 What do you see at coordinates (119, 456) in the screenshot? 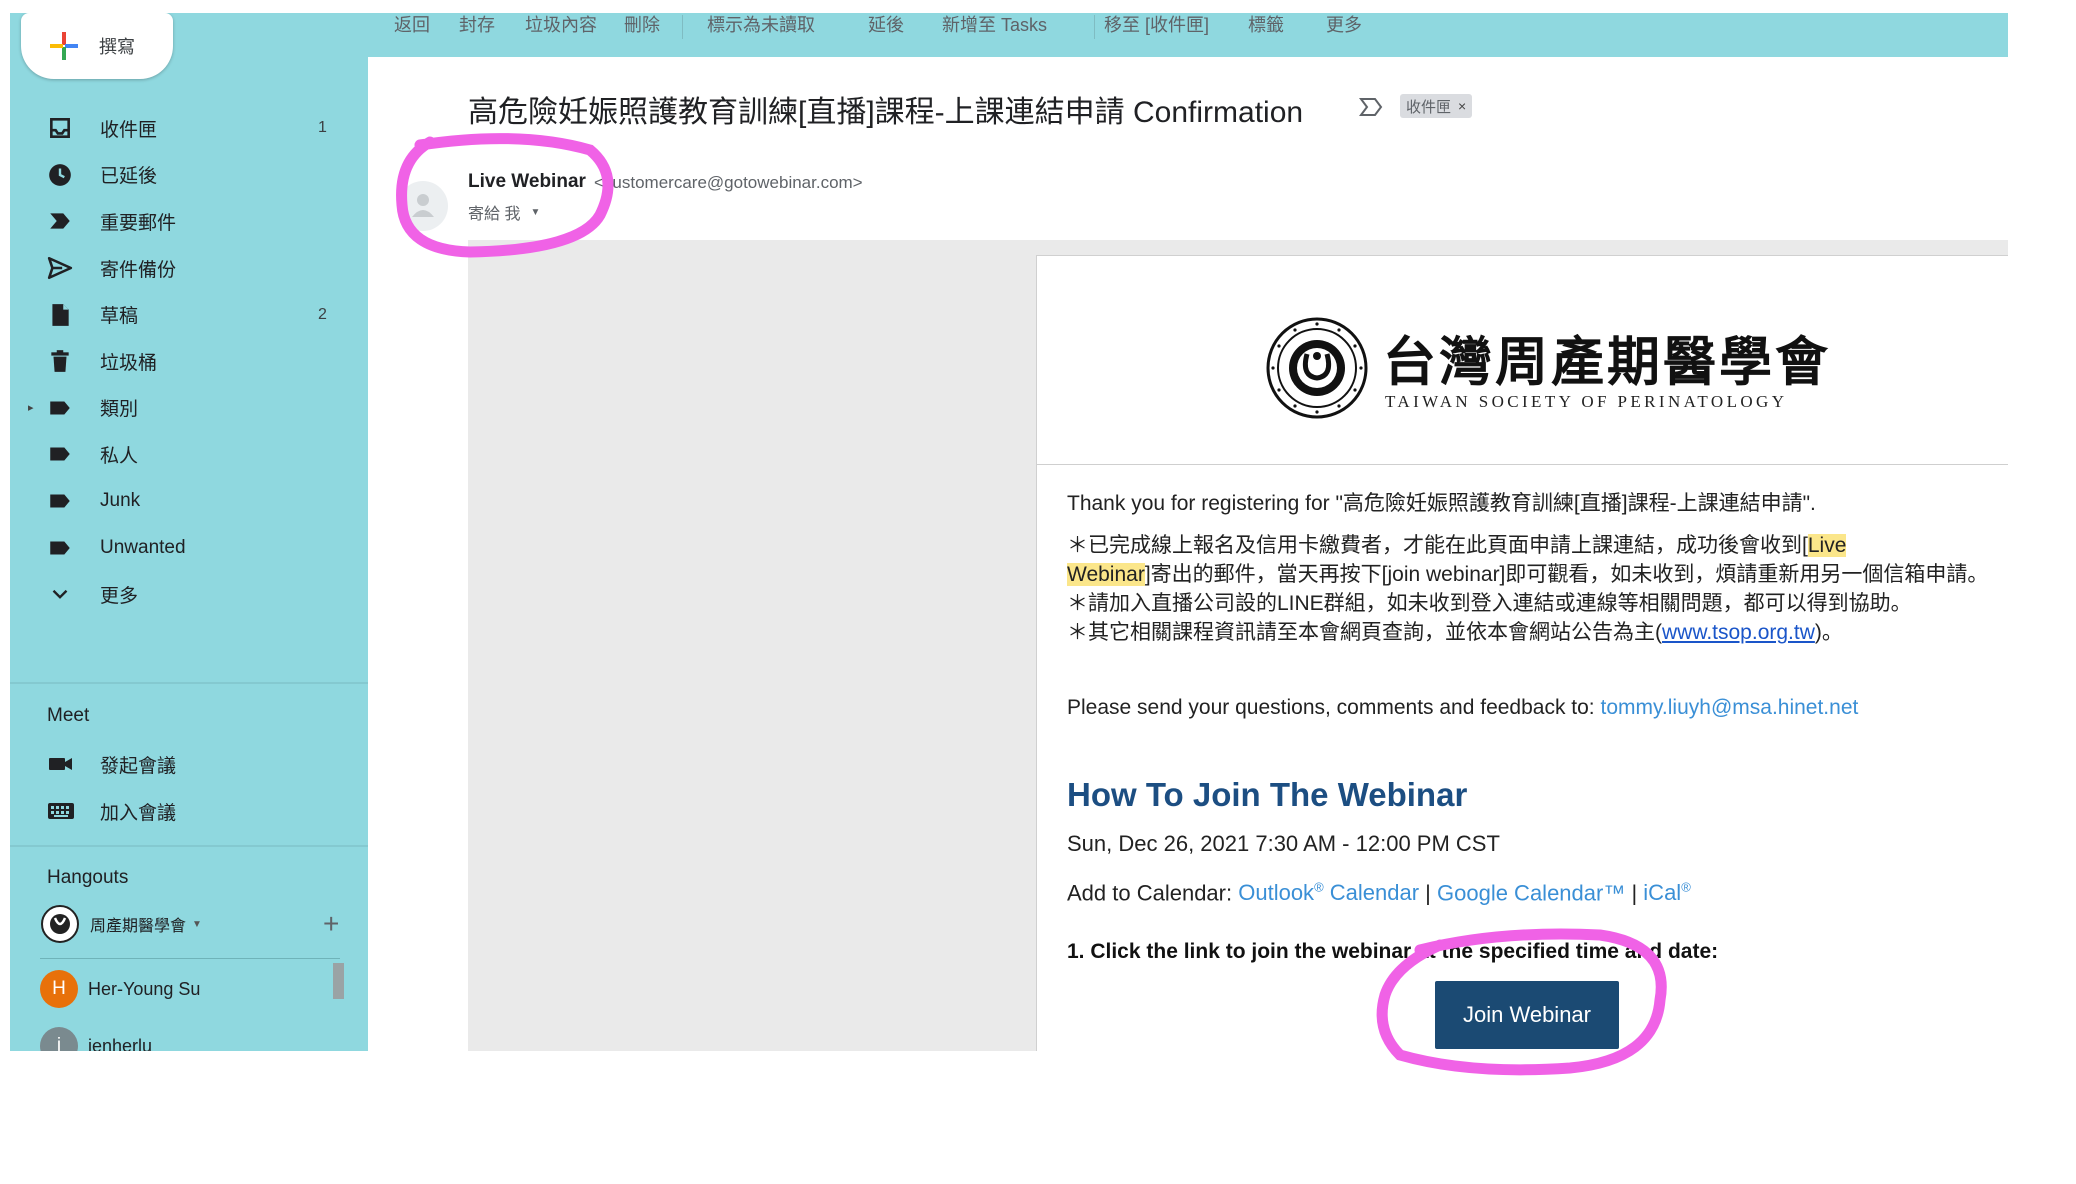
I see `sidebar-item-label: 私人` at bounding box center [119, 456].